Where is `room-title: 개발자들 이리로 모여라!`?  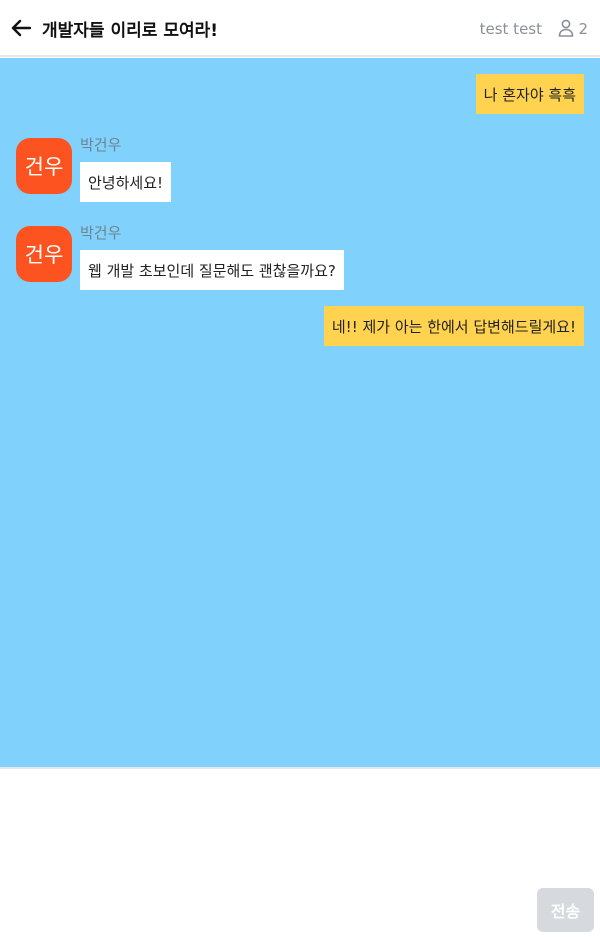 room-title: 개발자들 이리로 모여라! is located at coordinates (130, 31).